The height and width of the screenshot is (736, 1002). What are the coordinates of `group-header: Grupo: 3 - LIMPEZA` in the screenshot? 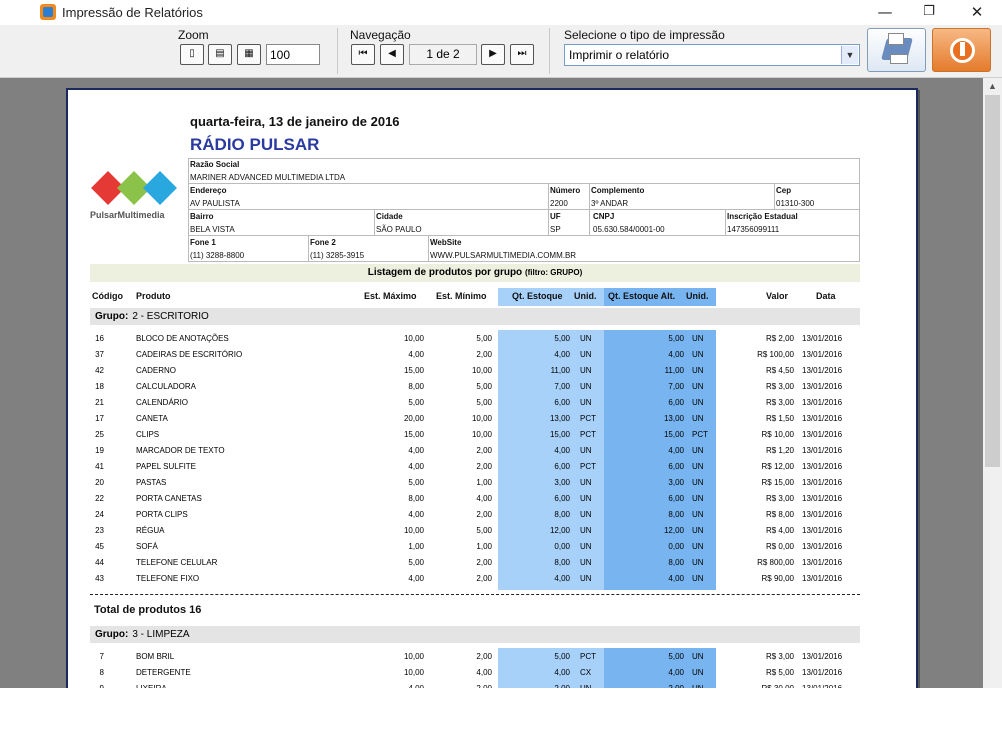 It's located at (475, 634).